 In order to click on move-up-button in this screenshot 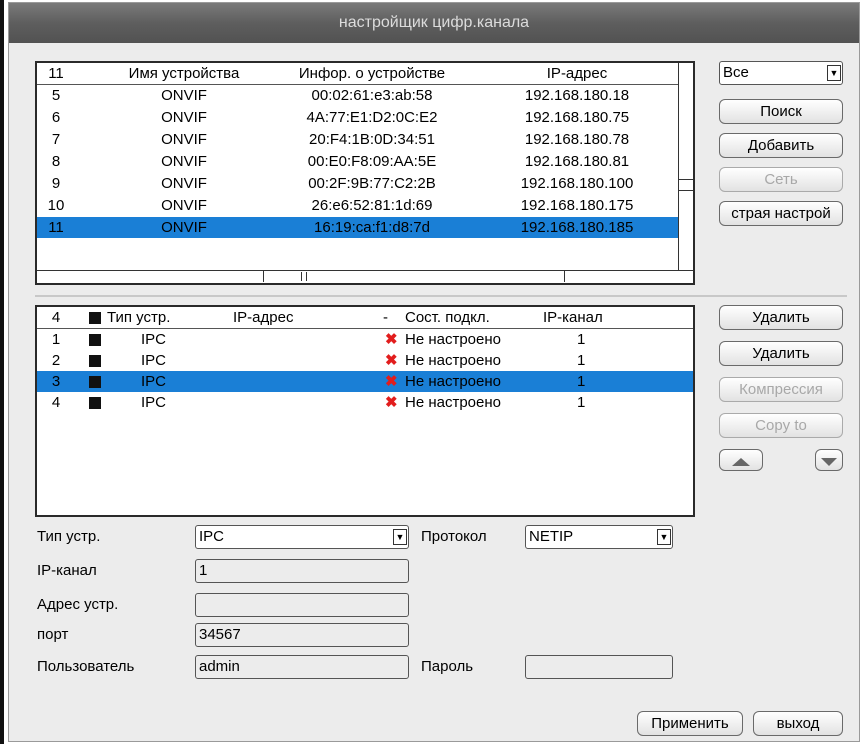, I will do `click(741, 460)`.